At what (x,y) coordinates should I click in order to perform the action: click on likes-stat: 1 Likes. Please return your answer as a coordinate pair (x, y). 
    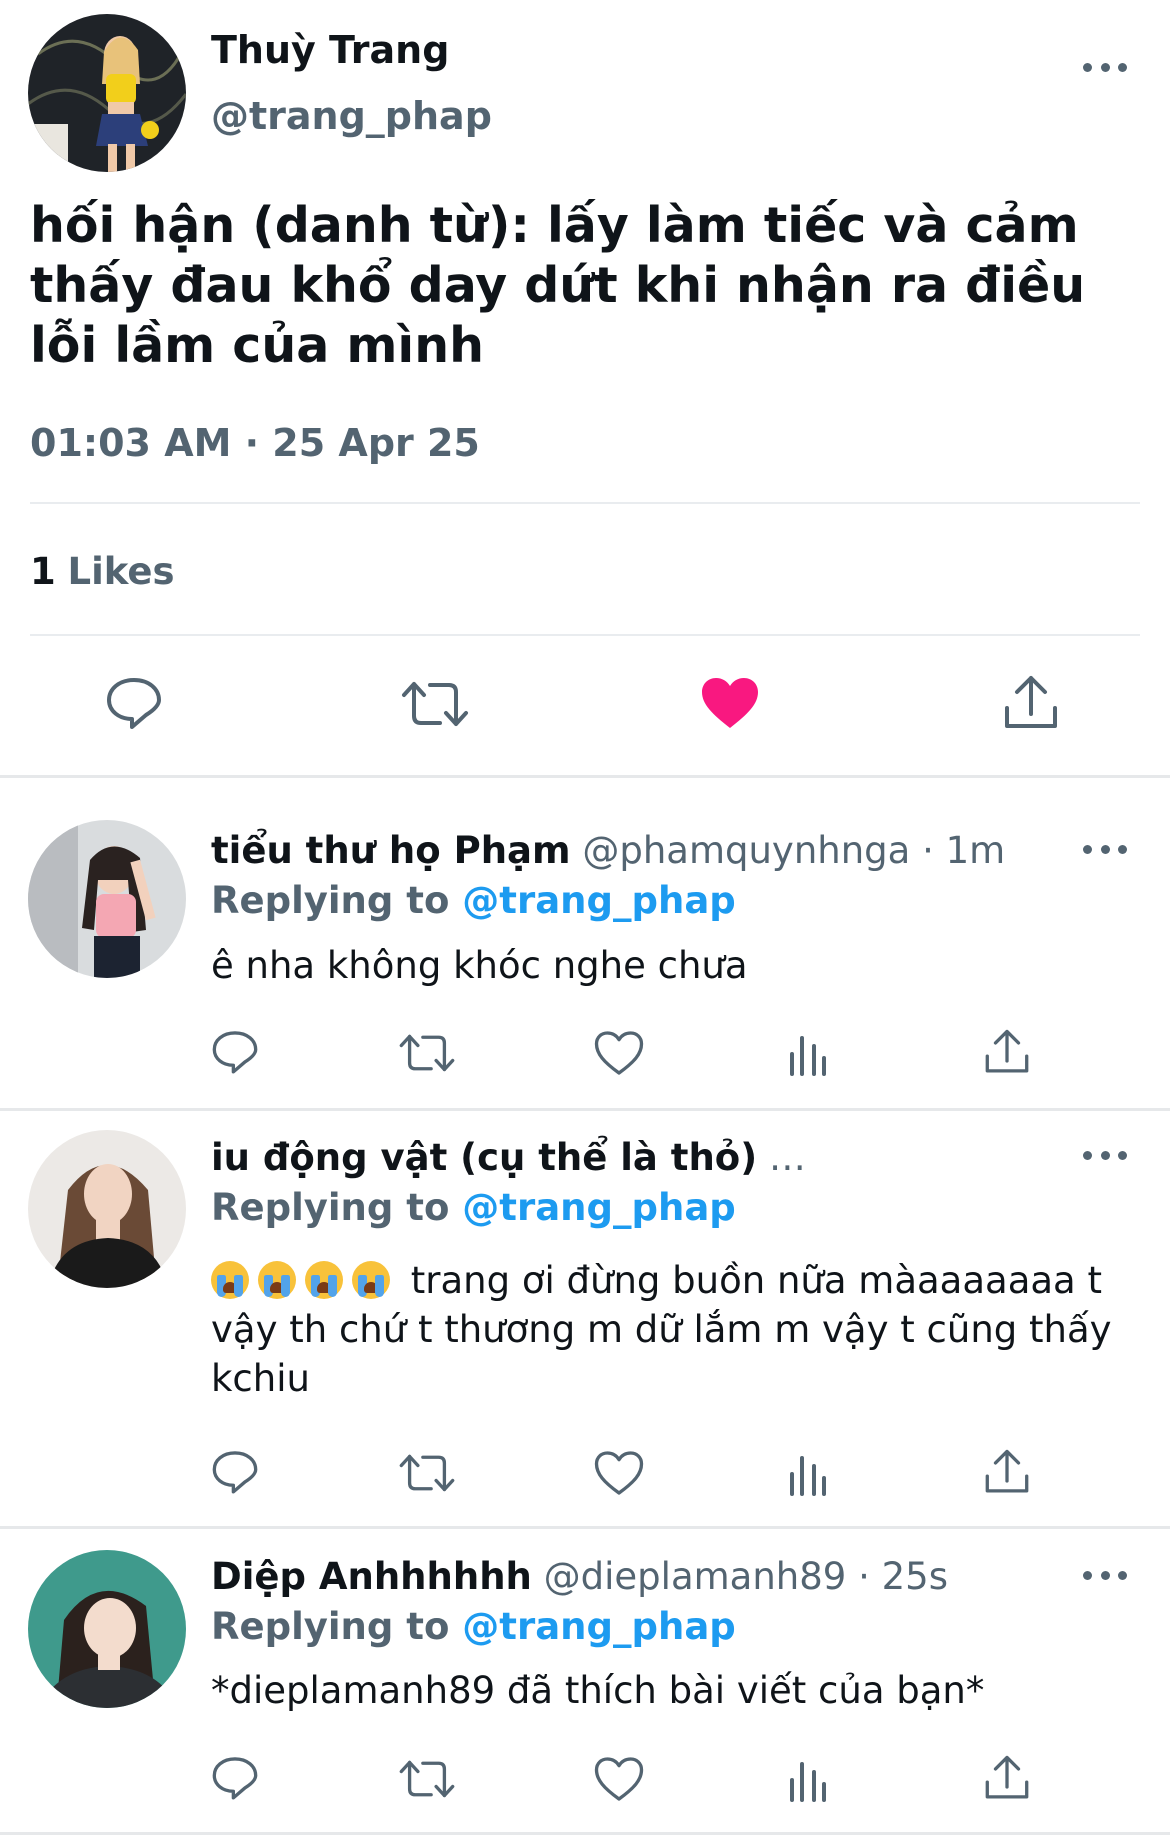
    Looking at the image, I should click on (102, 571).